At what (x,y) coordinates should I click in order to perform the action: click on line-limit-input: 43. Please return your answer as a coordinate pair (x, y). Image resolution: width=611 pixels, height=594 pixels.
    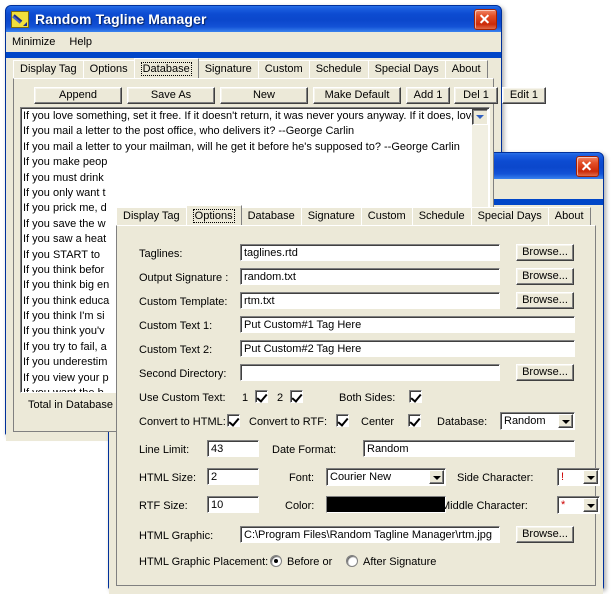
    Looking at the image, I should click on (233, 448).